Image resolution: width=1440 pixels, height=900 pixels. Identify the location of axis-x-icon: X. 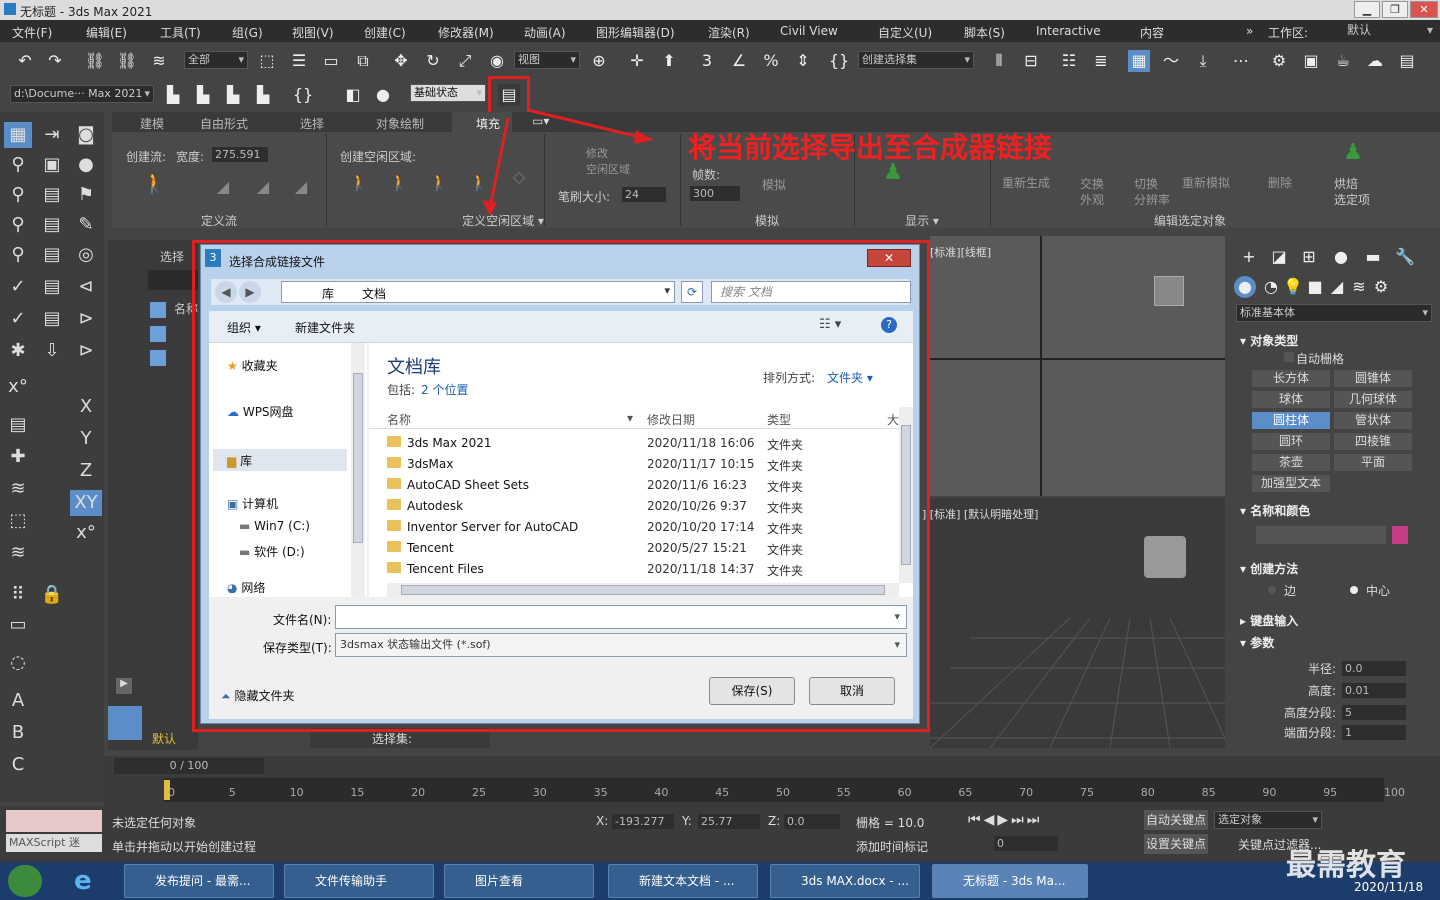
(86, 407).